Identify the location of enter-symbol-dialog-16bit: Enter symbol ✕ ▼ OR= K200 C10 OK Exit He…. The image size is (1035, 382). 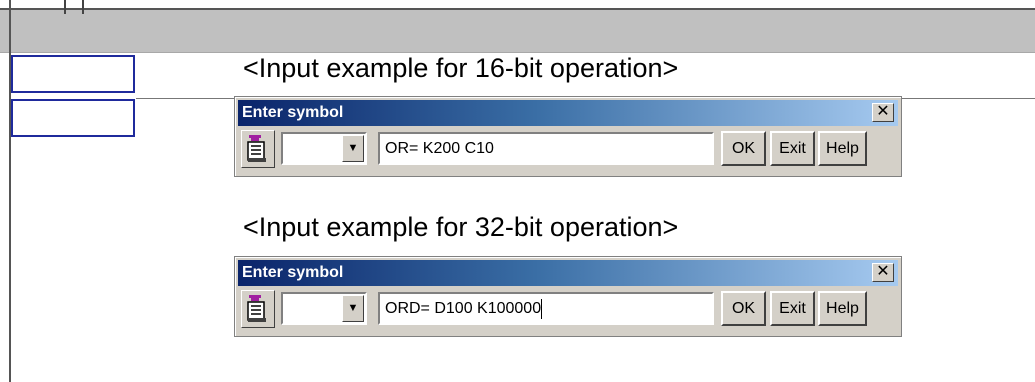
(568, 136).